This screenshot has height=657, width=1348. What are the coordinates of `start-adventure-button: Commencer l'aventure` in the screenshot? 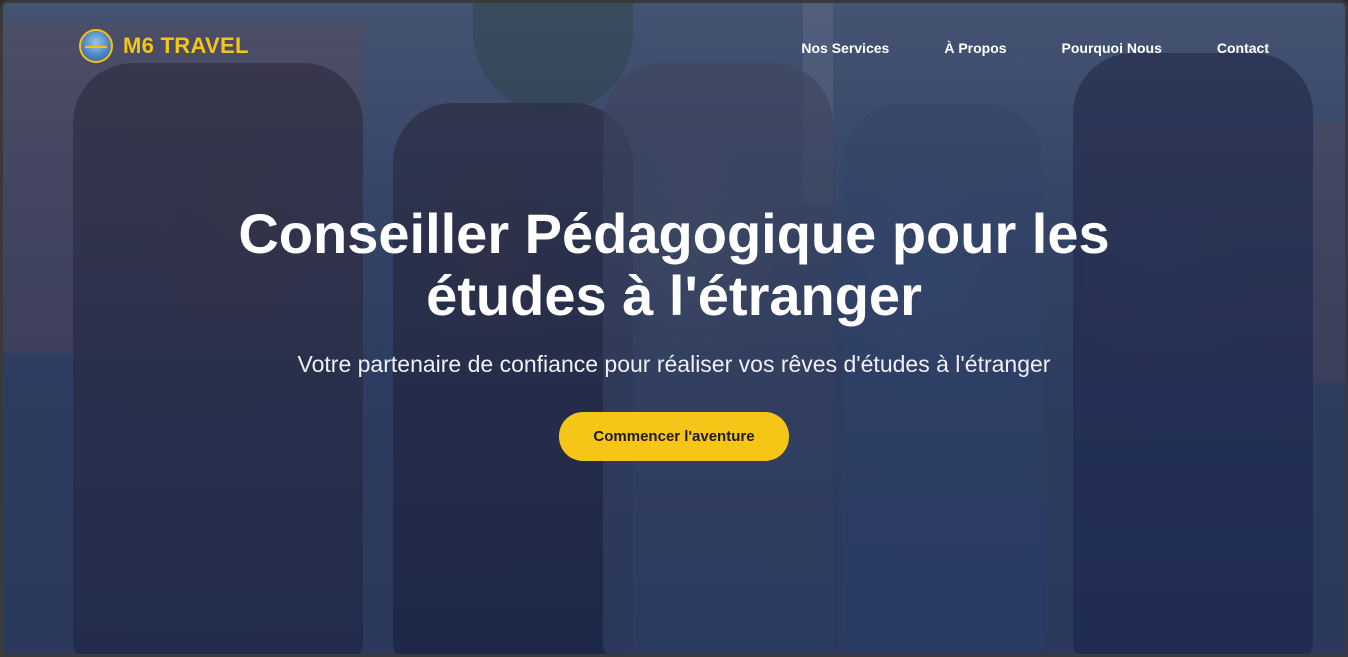 It's located at (674, 436).